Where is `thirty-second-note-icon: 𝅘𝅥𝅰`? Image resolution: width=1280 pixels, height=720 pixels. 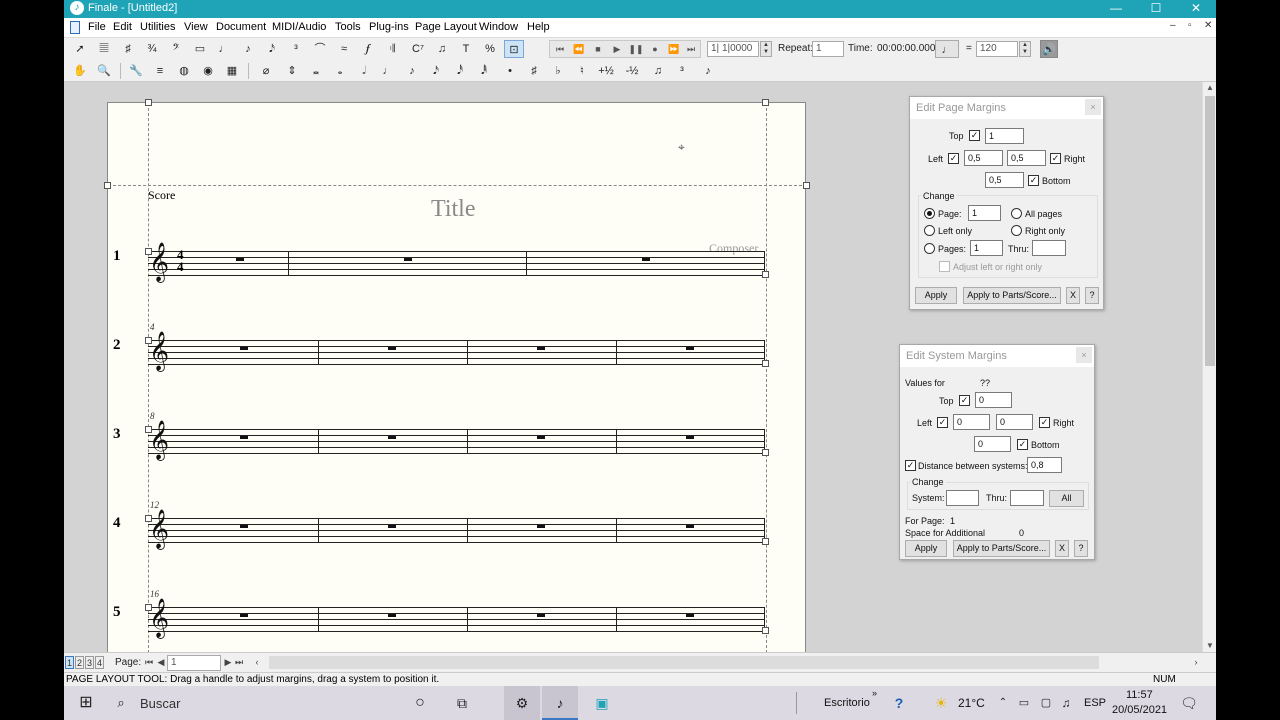 thirty-second-note-icon: 𝅘𝅥𝅰 is located at coordinates (460, 71).